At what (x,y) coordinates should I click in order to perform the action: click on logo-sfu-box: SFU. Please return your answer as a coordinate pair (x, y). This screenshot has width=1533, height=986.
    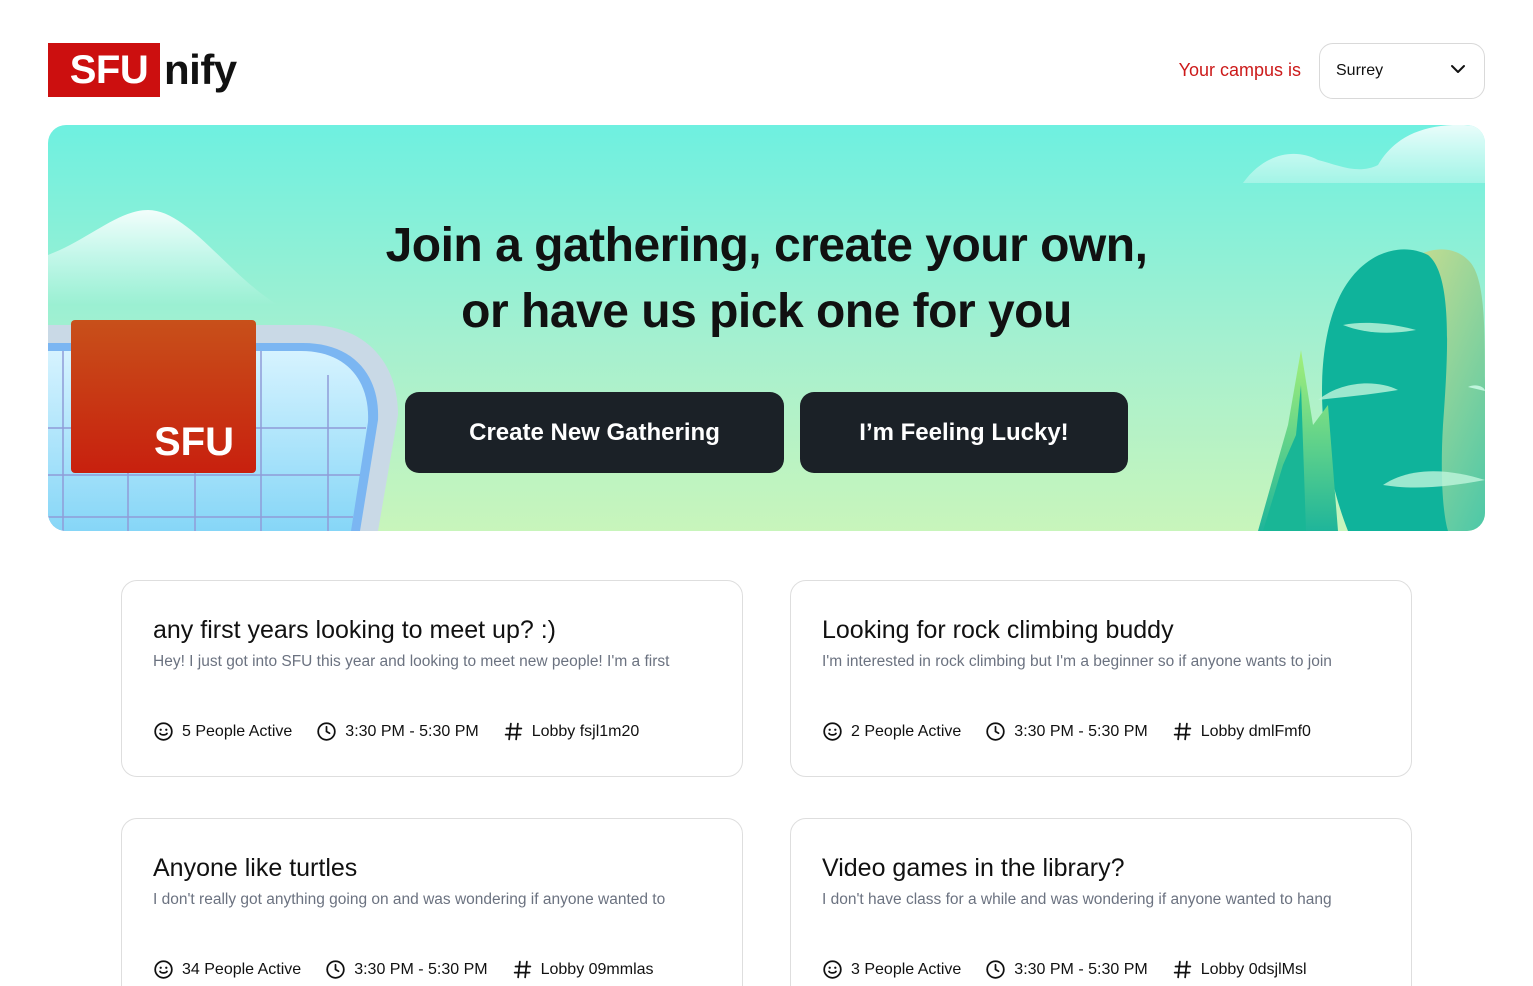
    Looking at the image, I should click on (104, 70).